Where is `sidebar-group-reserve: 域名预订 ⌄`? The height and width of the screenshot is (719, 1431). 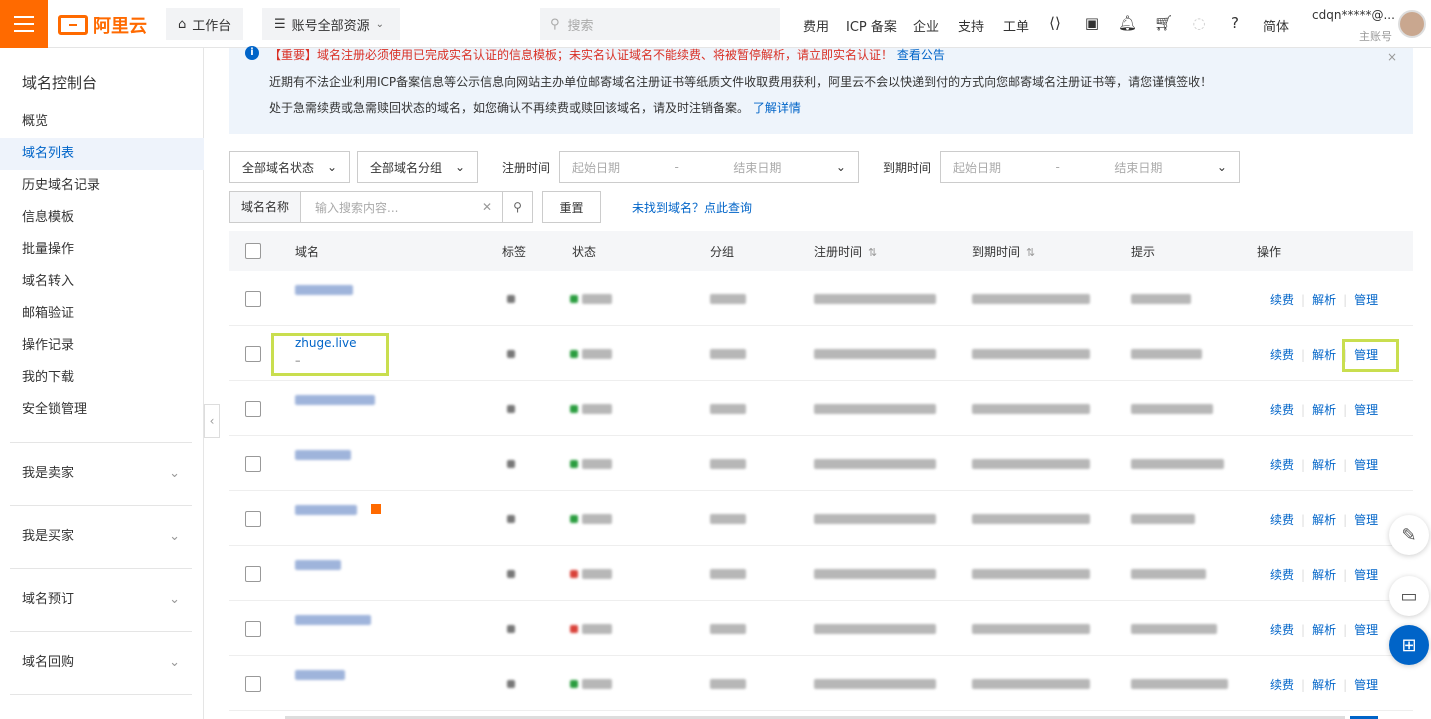
sidebar-group-reserve: 域名预订 ⌄ is located at coordinates (102, 600).